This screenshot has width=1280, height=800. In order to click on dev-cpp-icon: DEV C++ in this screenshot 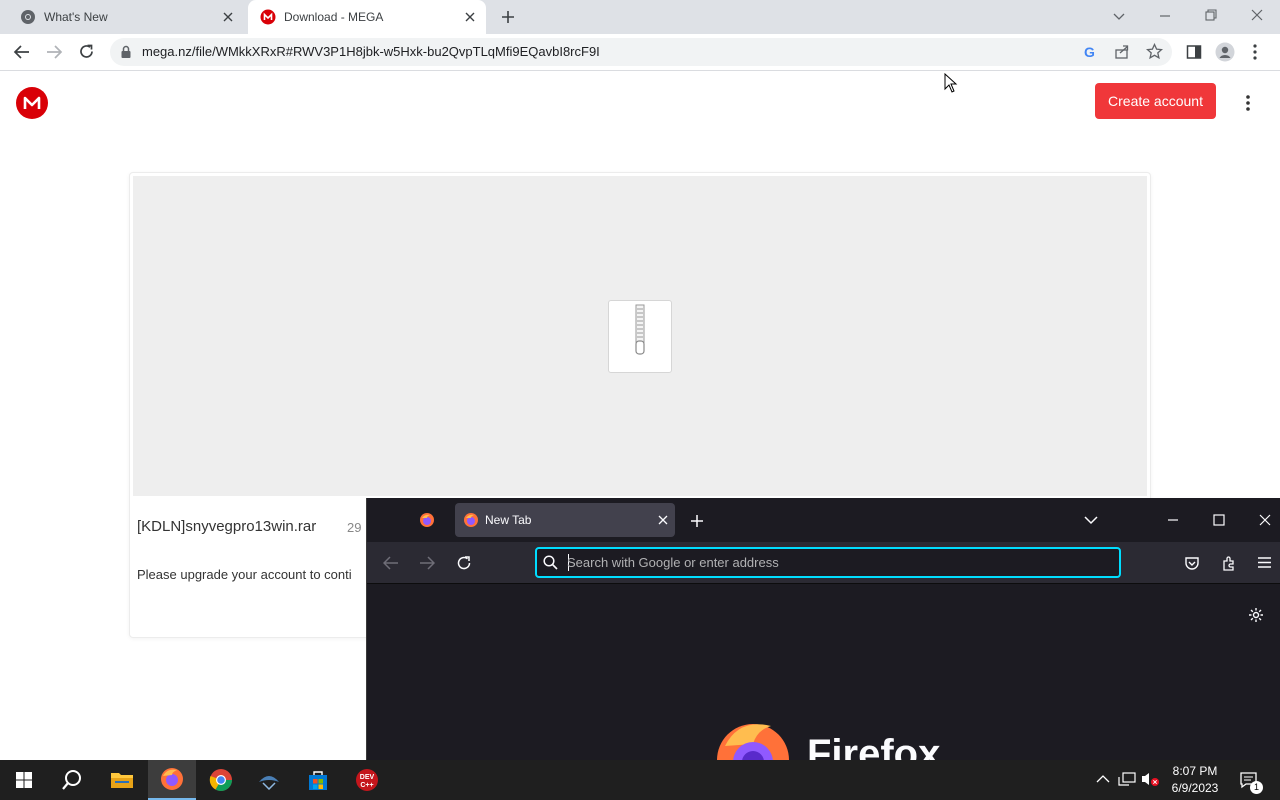, I will do `click(367, 780)`.